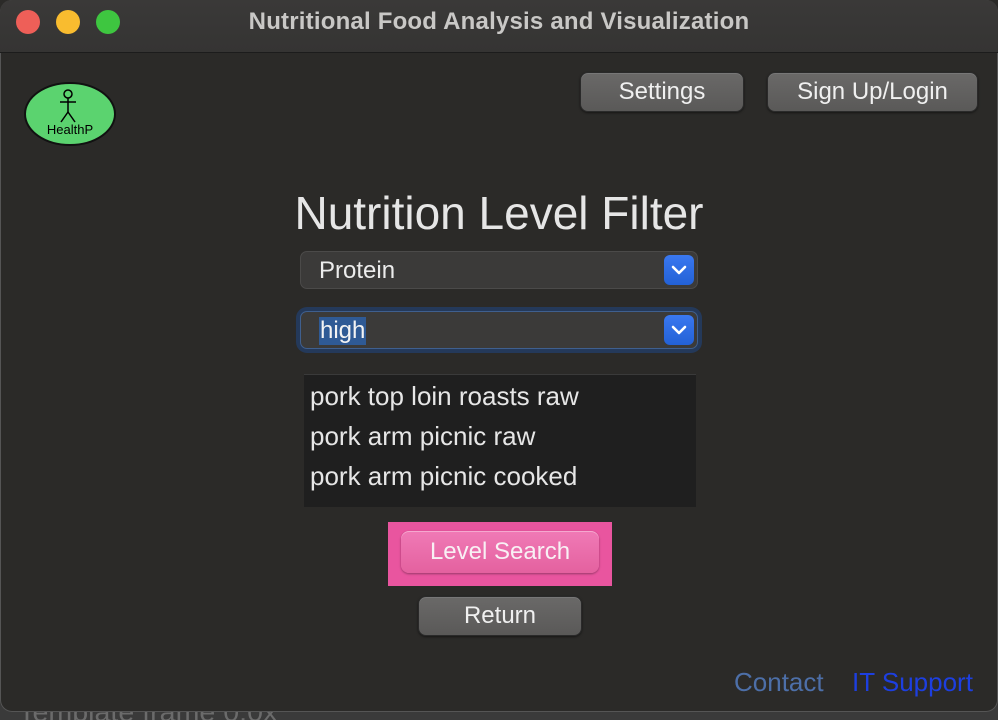 The width and height of the screenshot is (998, 720). I want to click on level-select-value: high, so click(343, 331).